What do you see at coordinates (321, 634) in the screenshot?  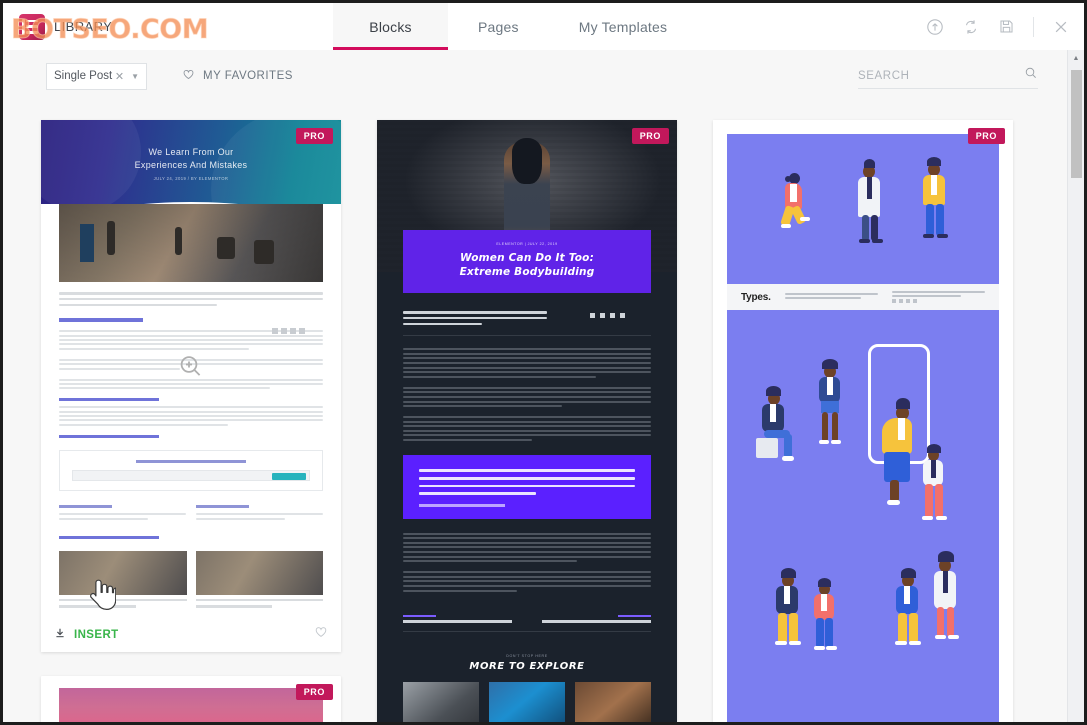 I see `favorite-heart-icon` at bounding box center [321, 634].